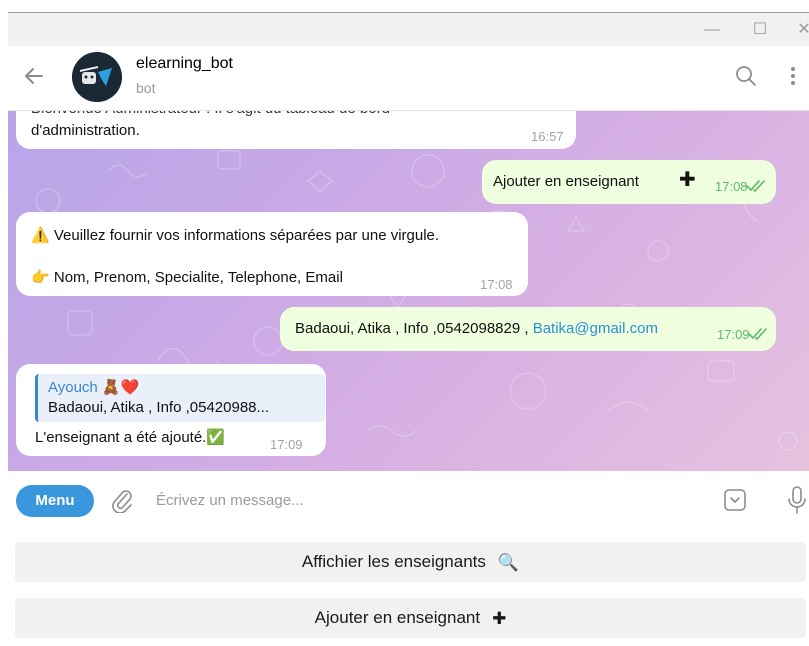 The width and height of the screenshot is (809, 646). Describe the element at coordinates (130, 437) in the screenshot. I see `message-text: L'enseignant a été ajouté.✅` at that location.